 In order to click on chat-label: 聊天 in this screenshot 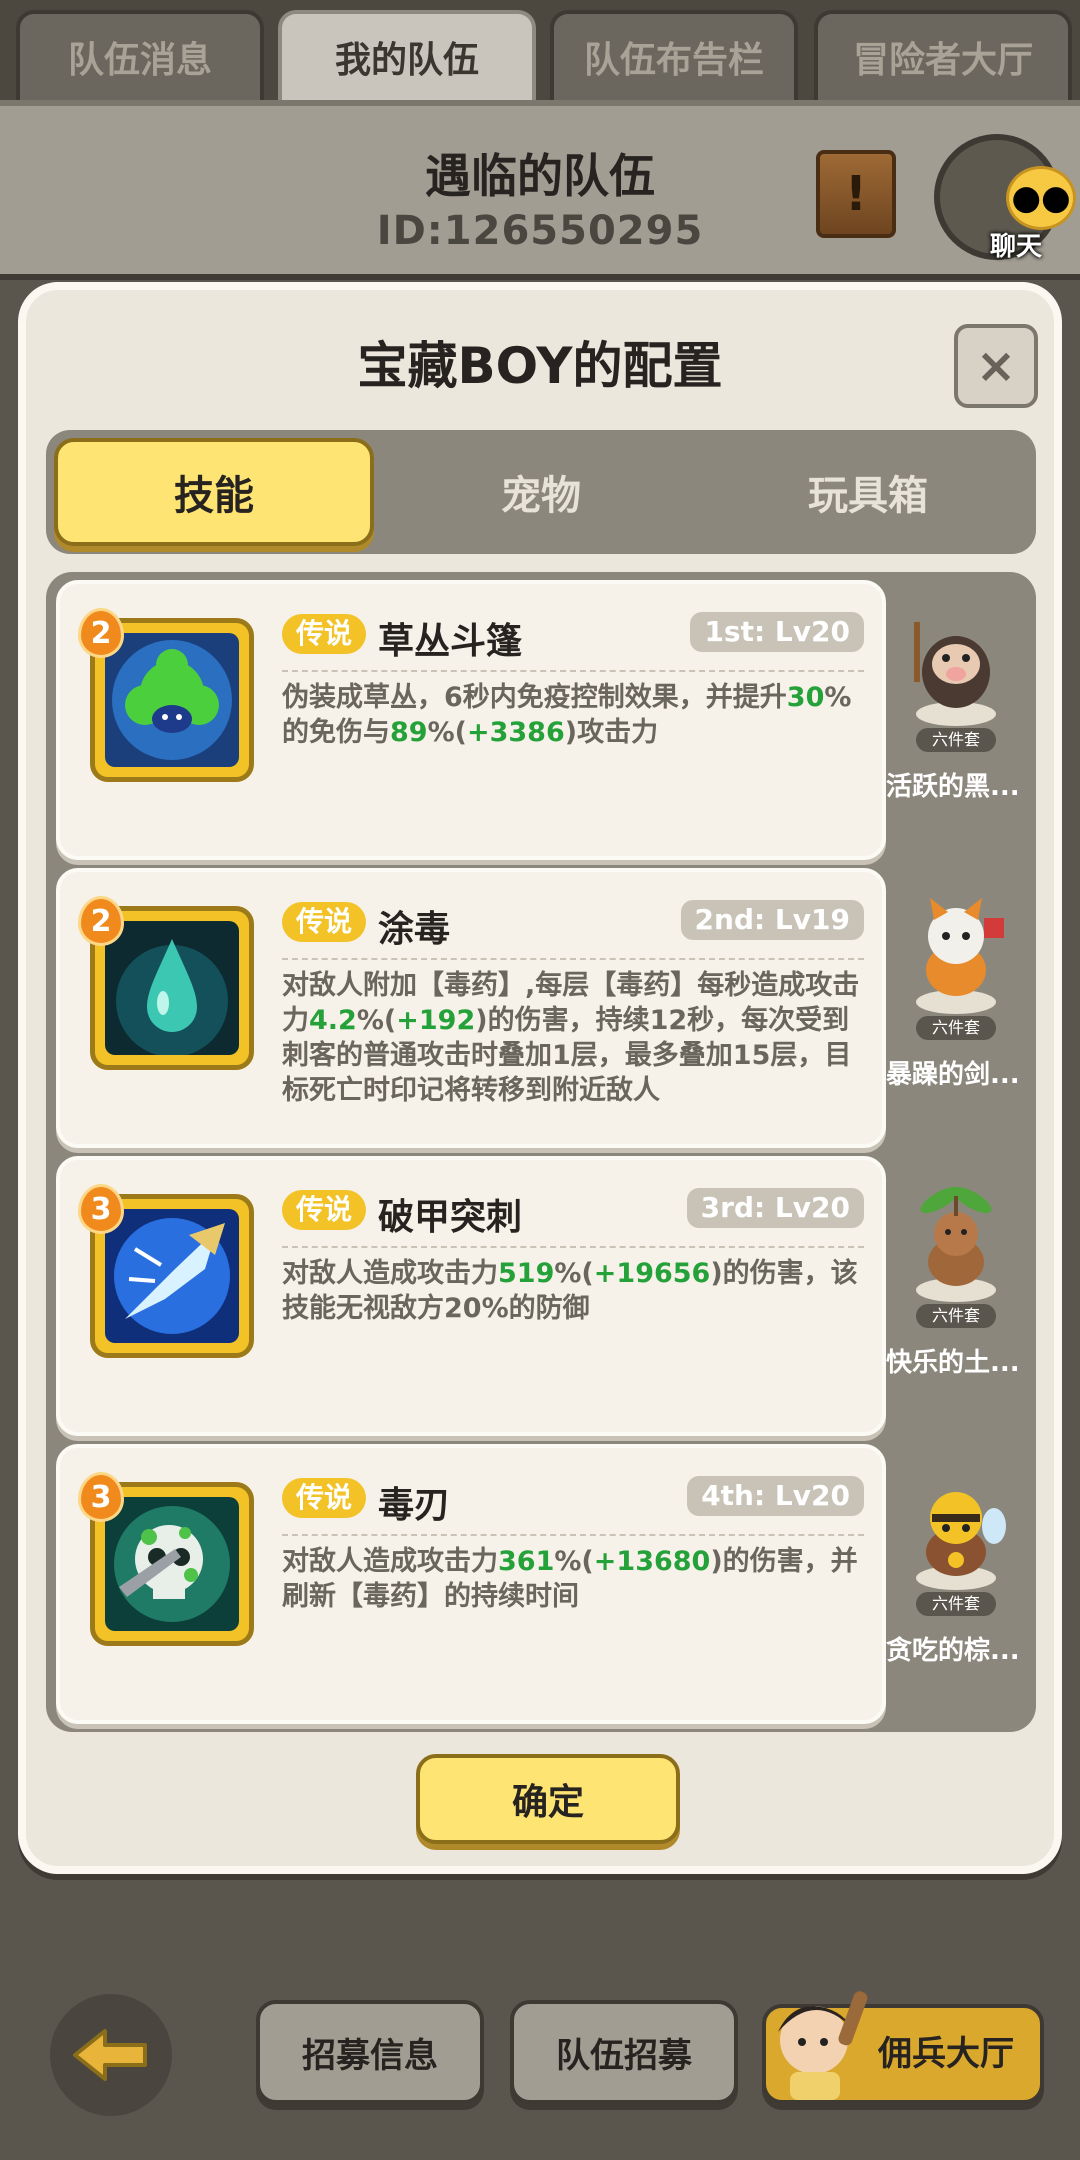, I will do `click(1015, 247)`.